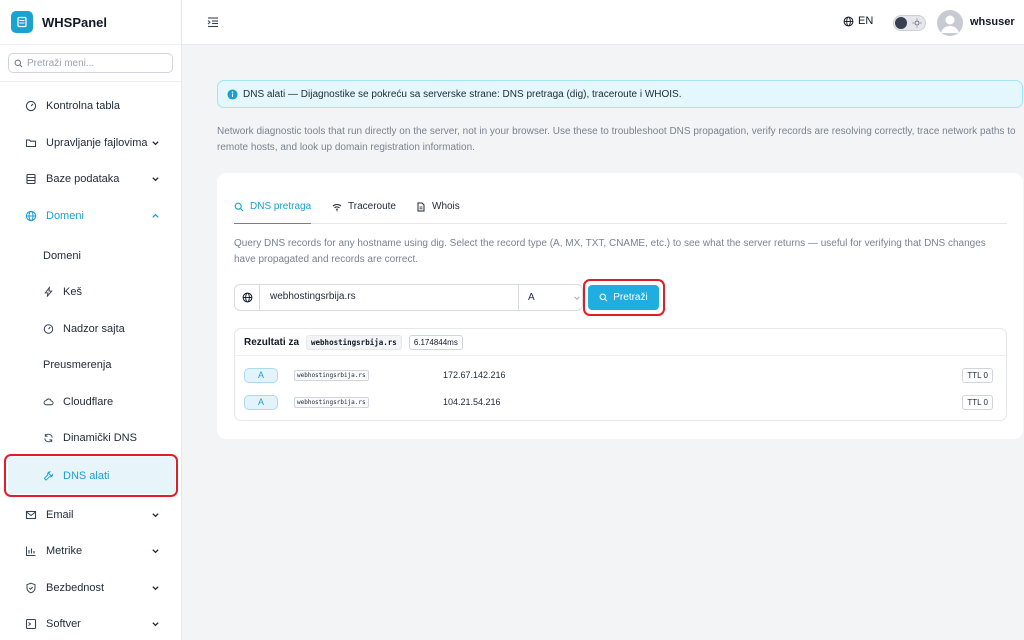 The width and height of the screenshot is (1024, 640). I want to click on language-selector: EN, so click(858, 21).